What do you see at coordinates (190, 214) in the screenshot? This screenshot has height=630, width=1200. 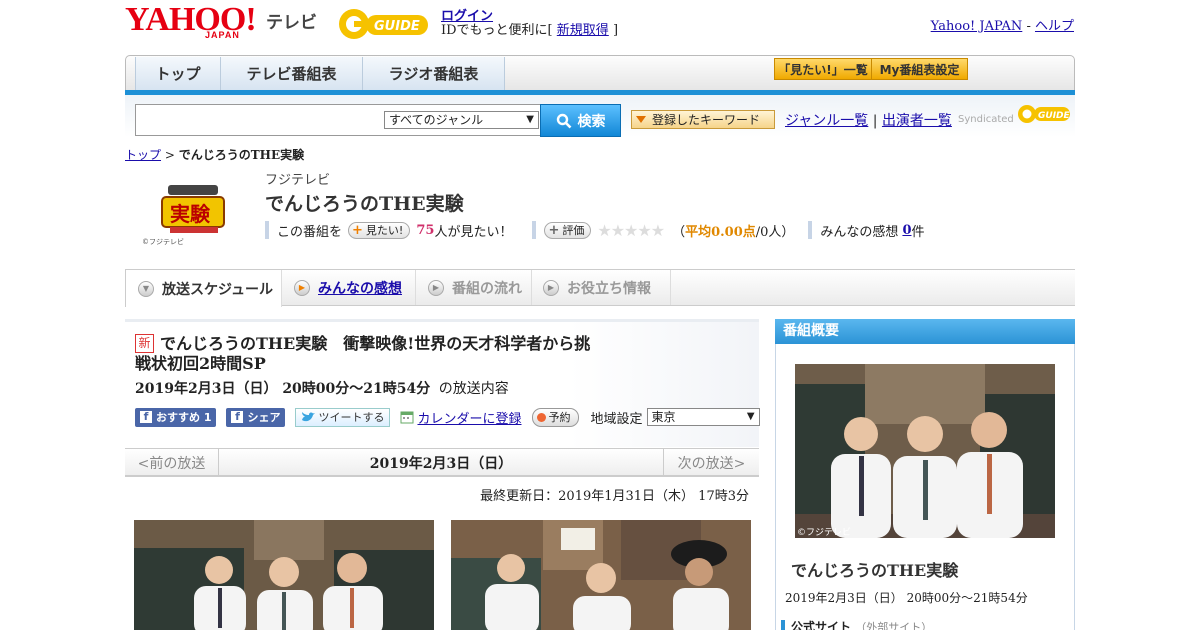 I see `program-logo-caption: 実験` at bounding box center [190, 214].